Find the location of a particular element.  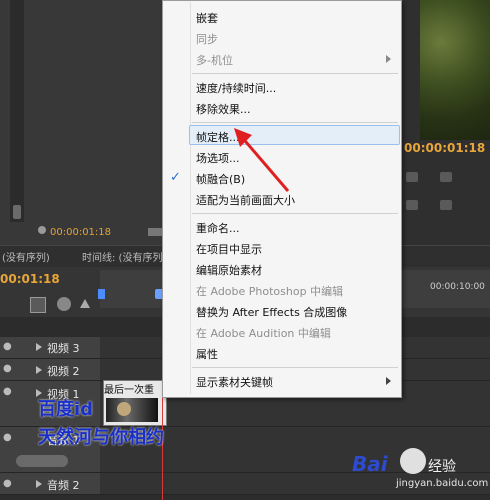

source-timecode: 00:00:01:18 is located at coordinates (81, 232).